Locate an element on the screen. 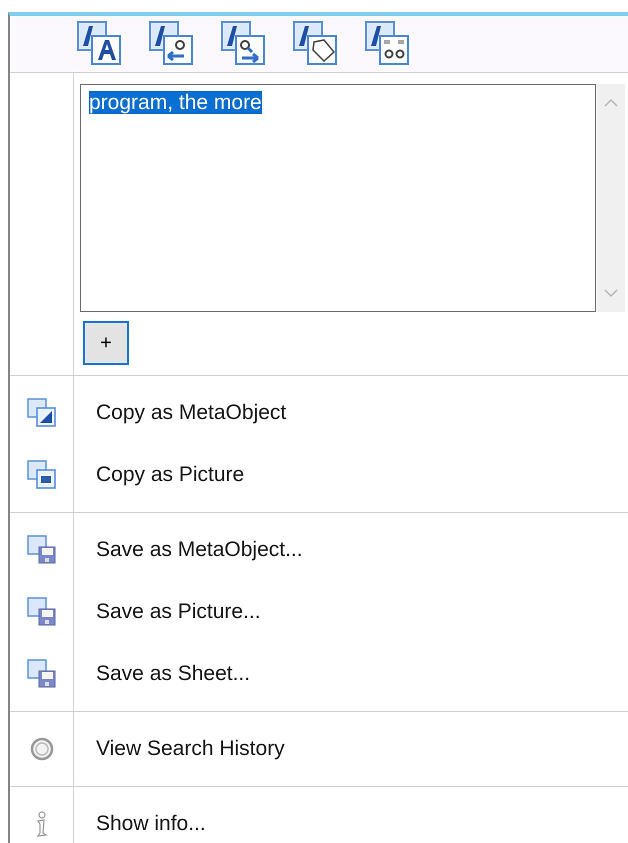 The image size is (628, 843). menu-item: Copy as MetaObject is located at coordinates (191, 410).